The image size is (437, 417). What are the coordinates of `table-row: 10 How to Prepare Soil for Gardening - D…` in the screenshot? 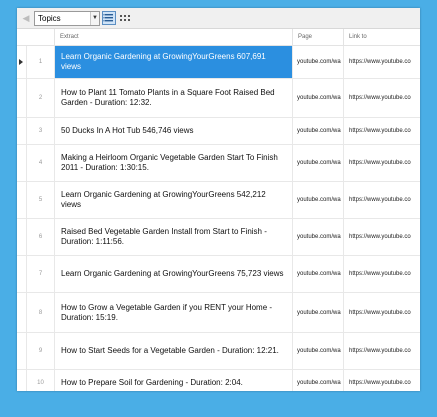 It's located at (218, 380).